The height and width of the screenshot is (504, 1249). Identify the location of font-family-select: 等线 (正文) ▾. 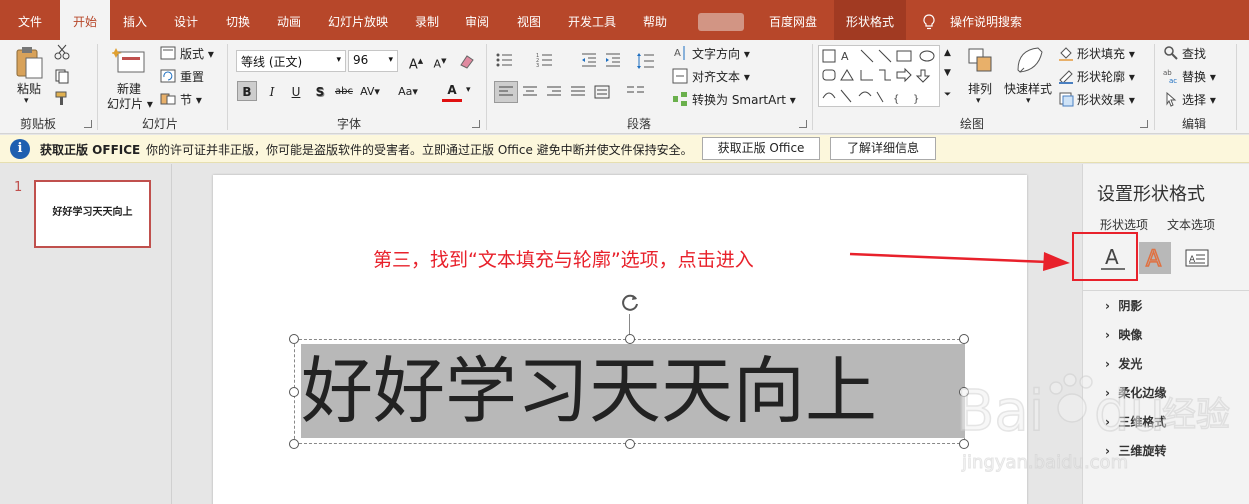
(291, 61).